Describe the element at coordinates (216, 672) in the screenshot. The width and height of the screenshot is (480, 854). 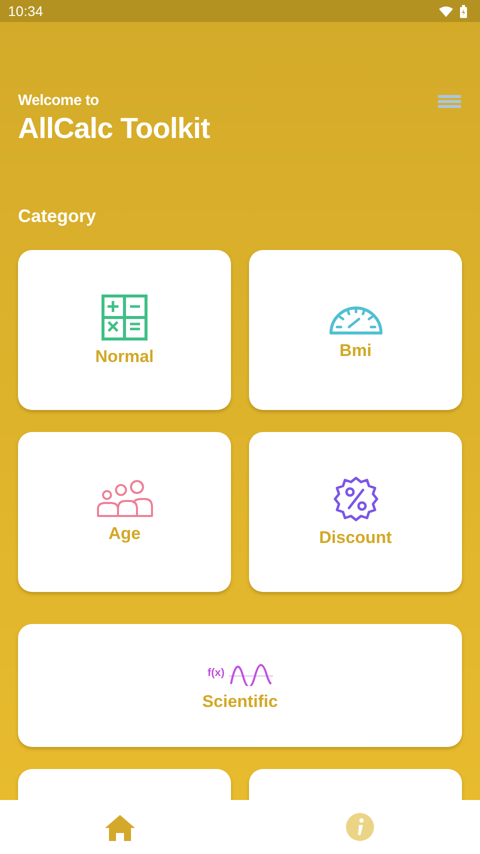
I see `function-label: f(x)` at that location.